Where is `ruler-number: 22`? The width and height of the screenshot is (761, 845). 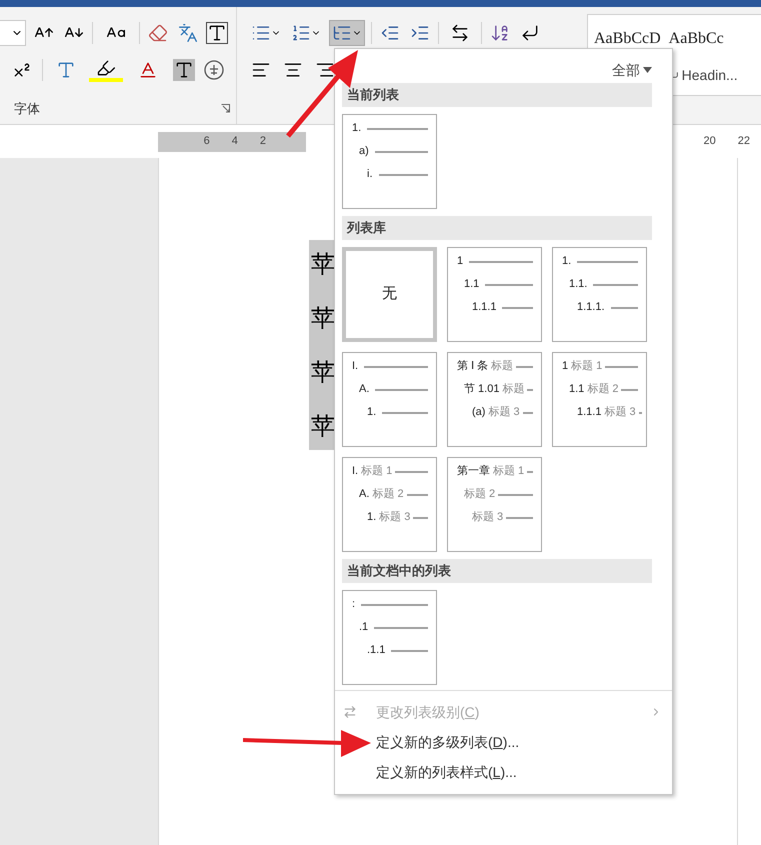 ruler-number: 22 is located at coordinates (744, 142).